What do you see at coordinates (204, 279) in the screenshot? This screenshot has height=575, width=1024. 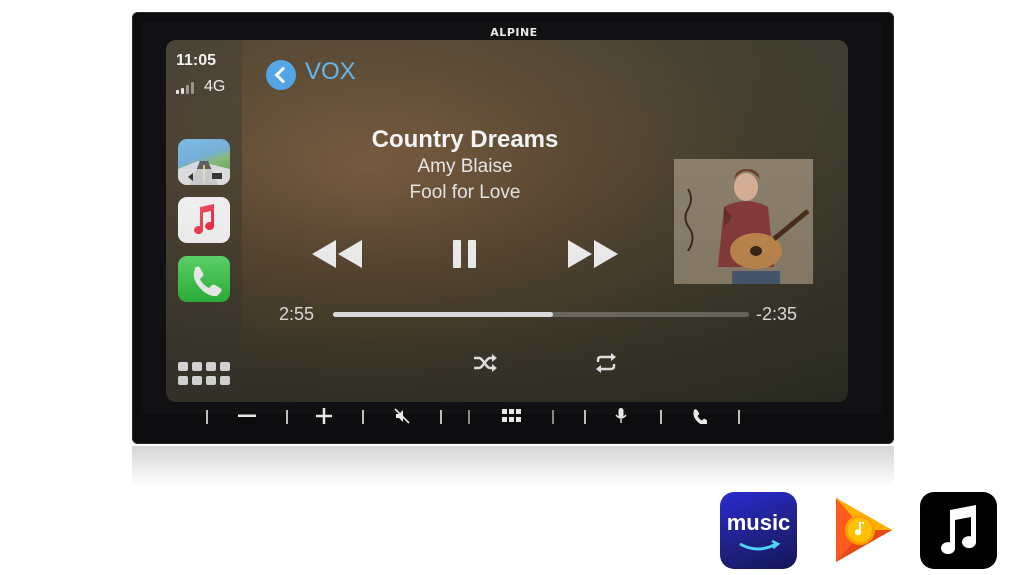 I see `phone-app-icon` at bounding box center [204, 279].